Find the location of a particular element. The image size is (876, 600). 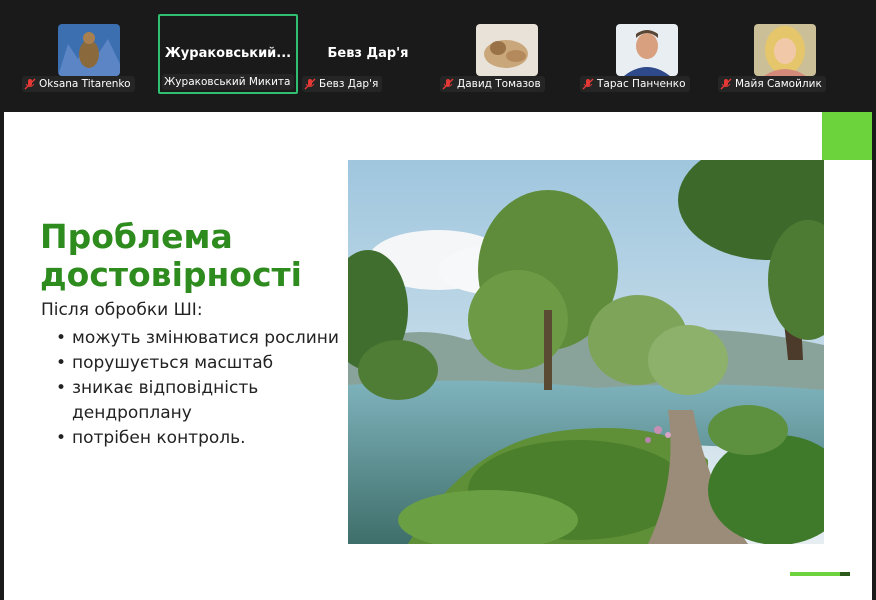

participant-name: Жураковський Микита is located at coordinates (227, 82).